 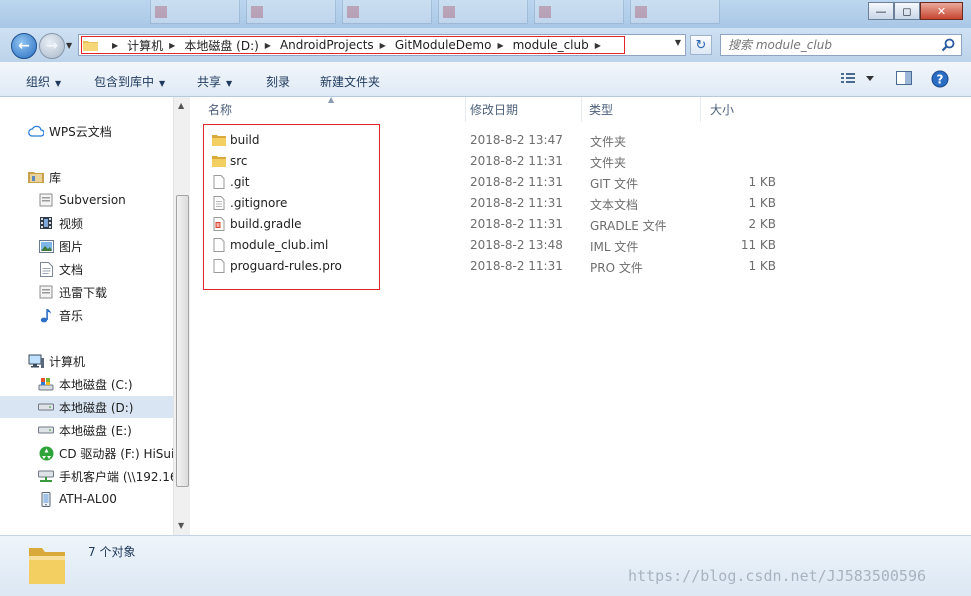 What do you see at coordinates (86, 430) in the screenshot?
I see `nav-drive-e: 本地磁盘 (E:)` at bounding box center [86, 430].